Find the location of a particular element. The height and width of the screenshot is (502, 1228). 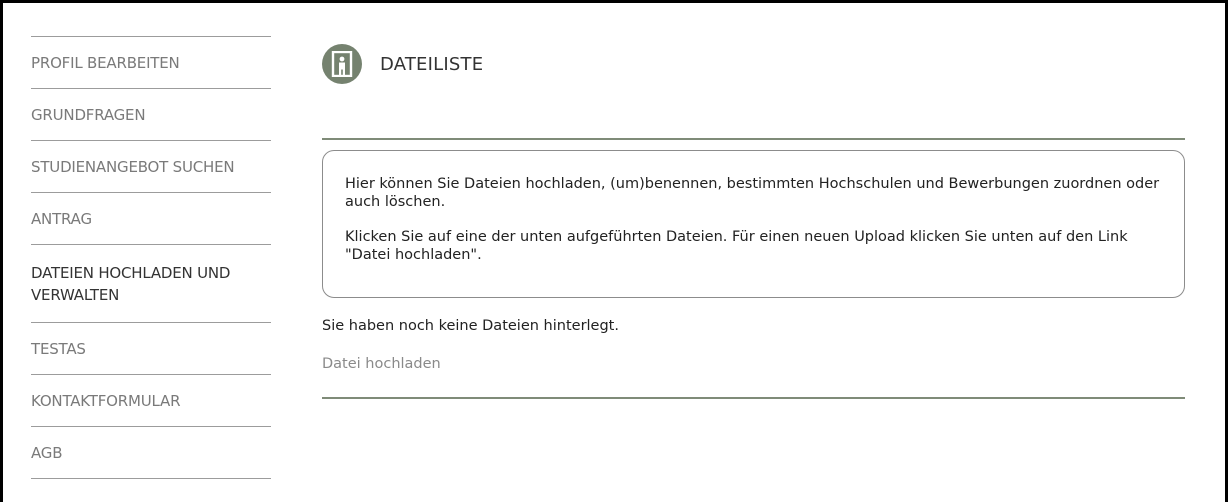

sidebar-item-studienangebot-suchen: STUDIENANGEBOT SUCHEN is located at coordinates (151, 166).